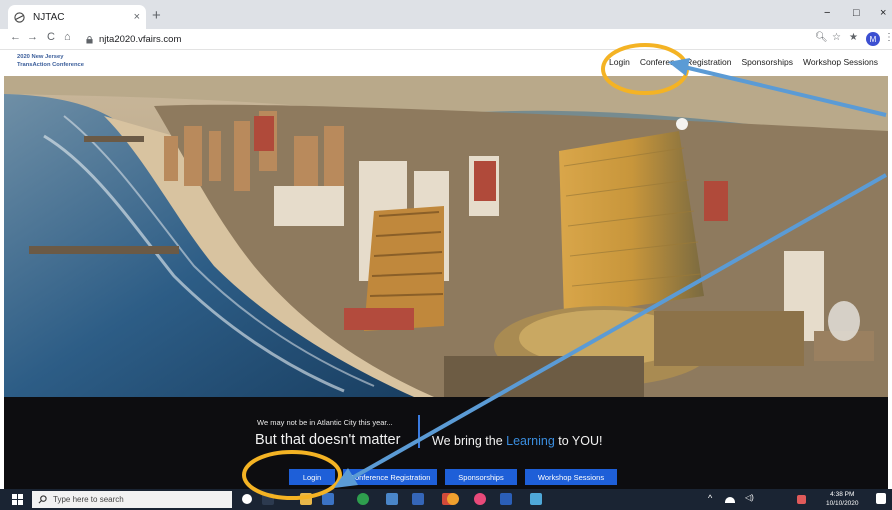  What do you see at coordinates (15, 37) in the screenshot?
I see `back-icon: ←` at bounding box center [15, 37].